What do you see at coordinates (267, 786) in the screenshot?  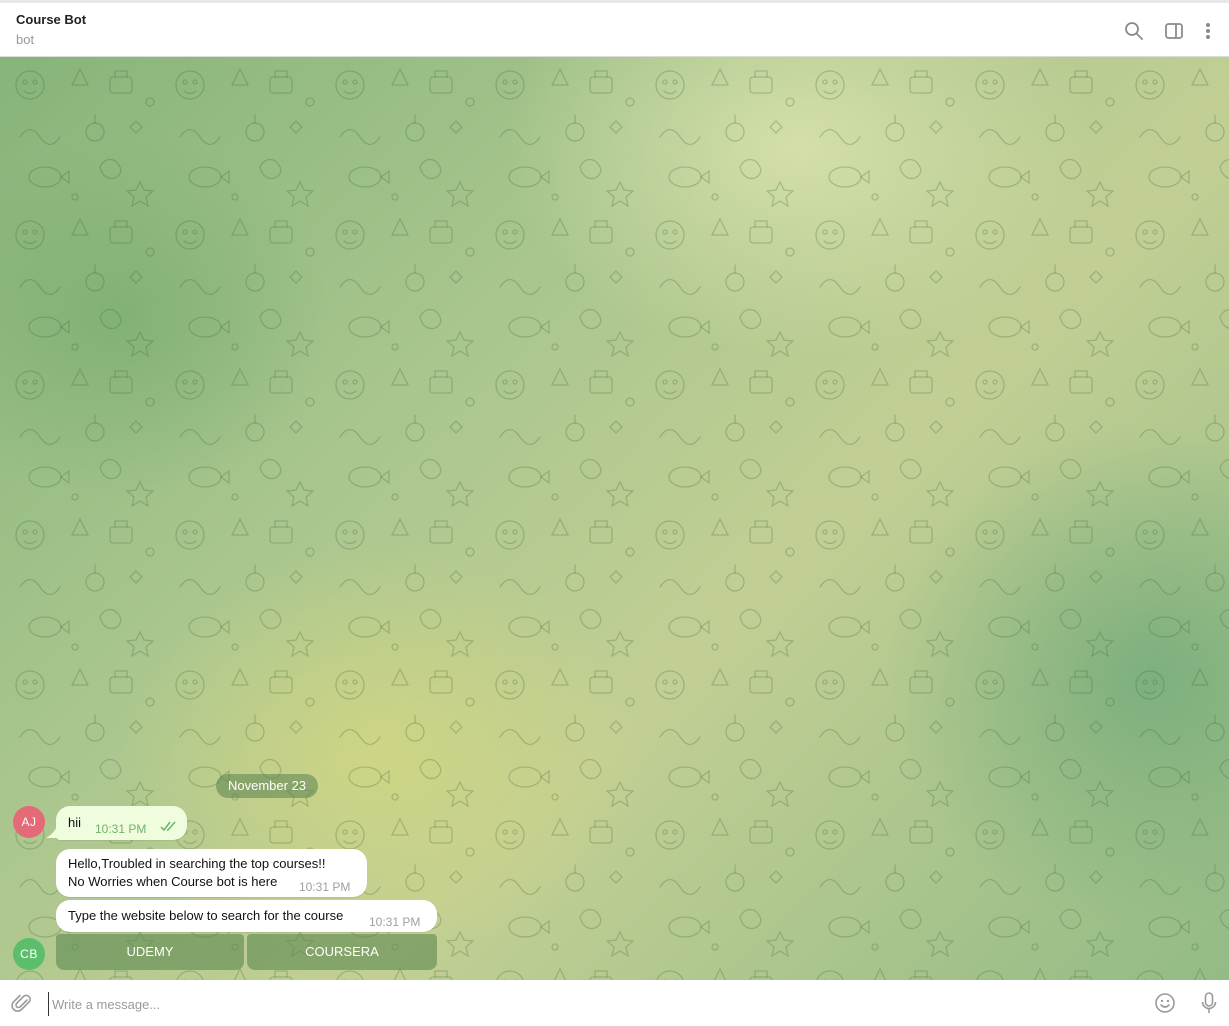 I see `date-separator: November 23` at bounding box center [267, 786].